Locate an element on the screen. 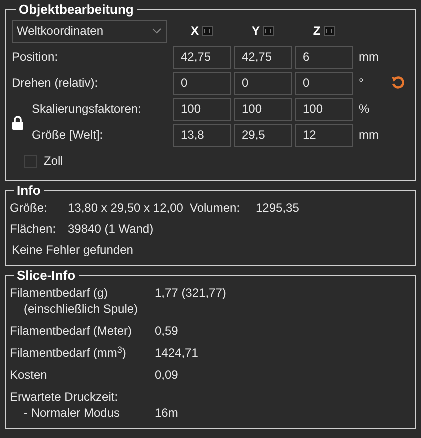 The width and height of the screenshot is (421, 438). info-value: 39840 (1 Wand) is located at coordinates (111, 229).